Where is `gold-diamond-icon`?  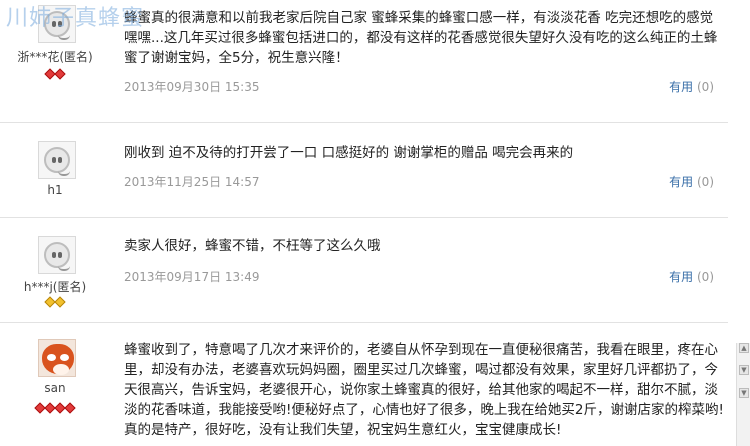 gold-diamond-icon is located at coordinates (60, 302).